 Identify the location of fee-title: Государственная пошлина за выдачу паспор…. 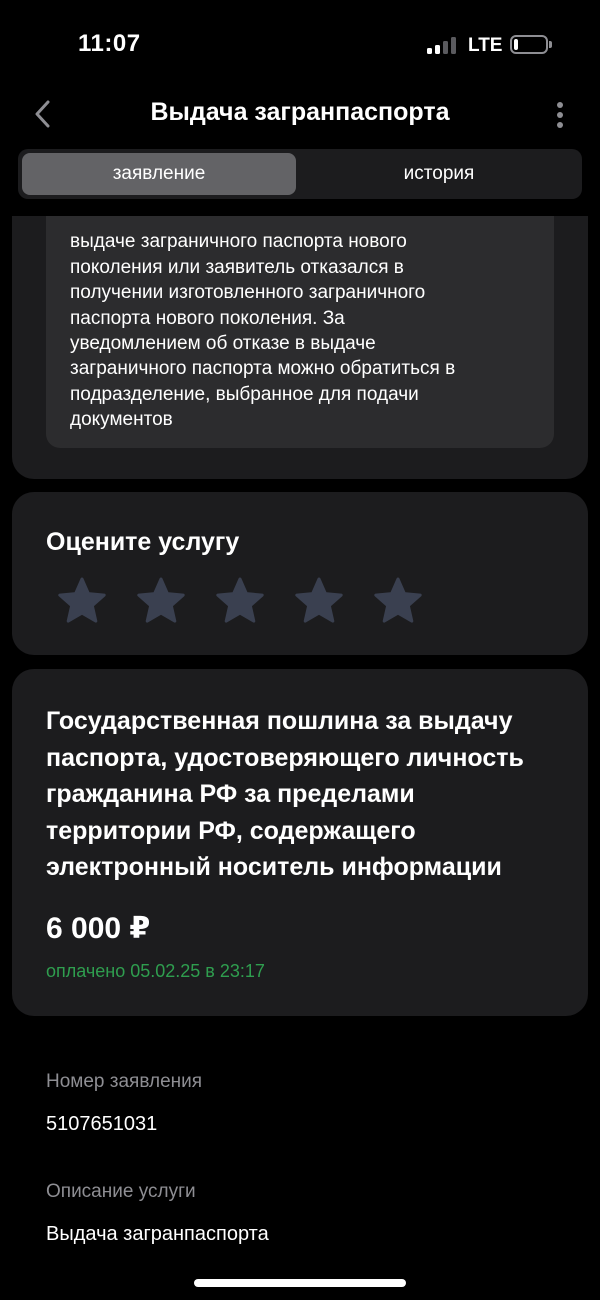
(285, 794).